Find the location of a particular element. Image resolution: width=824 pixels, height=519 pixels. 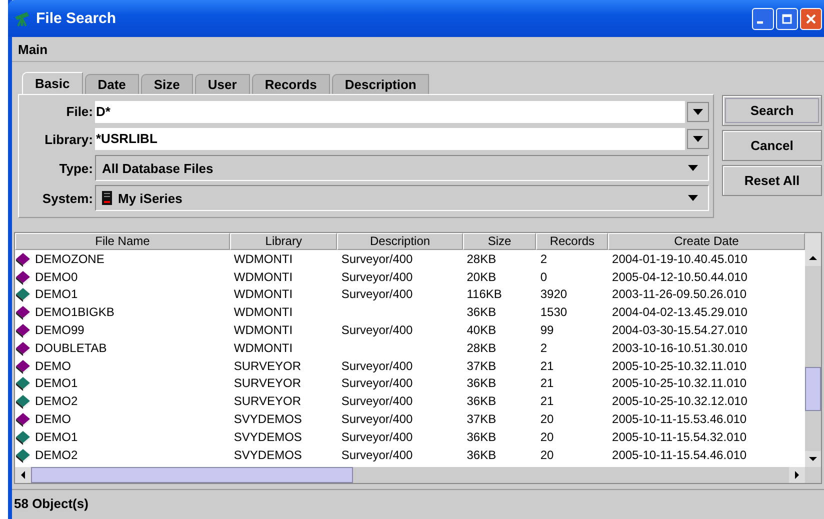

table-cell-text: 2003-11-26-09.50.26.010 is located at coordinates (679, 294).